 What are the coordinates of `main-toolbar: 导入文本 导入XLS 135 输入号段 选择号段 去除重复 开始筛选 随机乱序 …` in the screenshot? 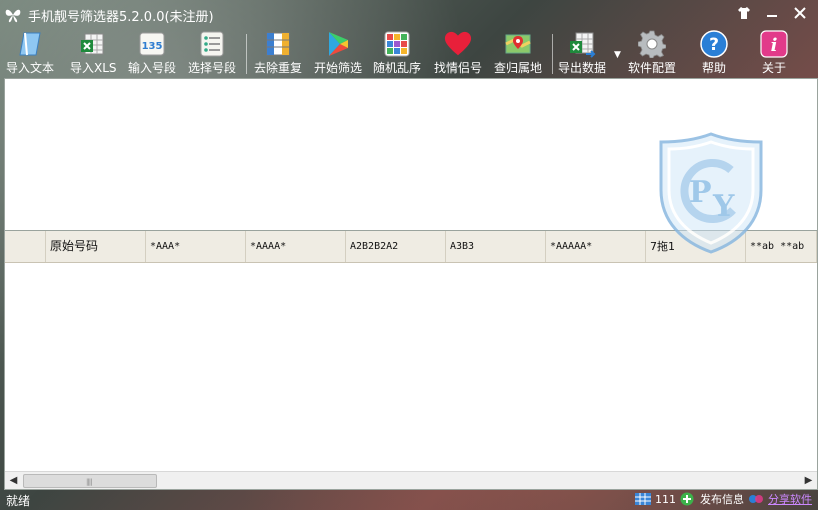 It's located at (409, 54).